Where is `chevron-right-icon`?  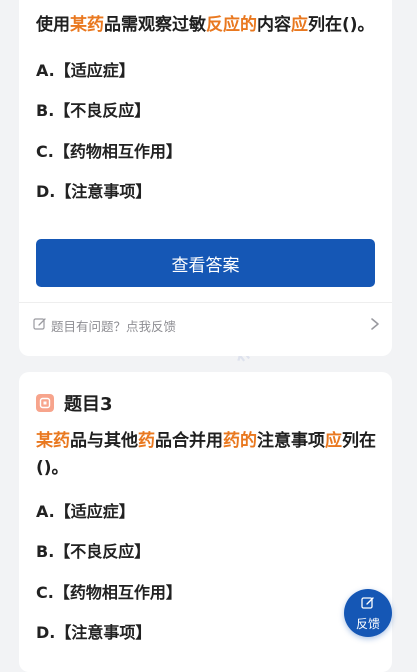
chevron-right-icon is located at coordinates (375, 325).